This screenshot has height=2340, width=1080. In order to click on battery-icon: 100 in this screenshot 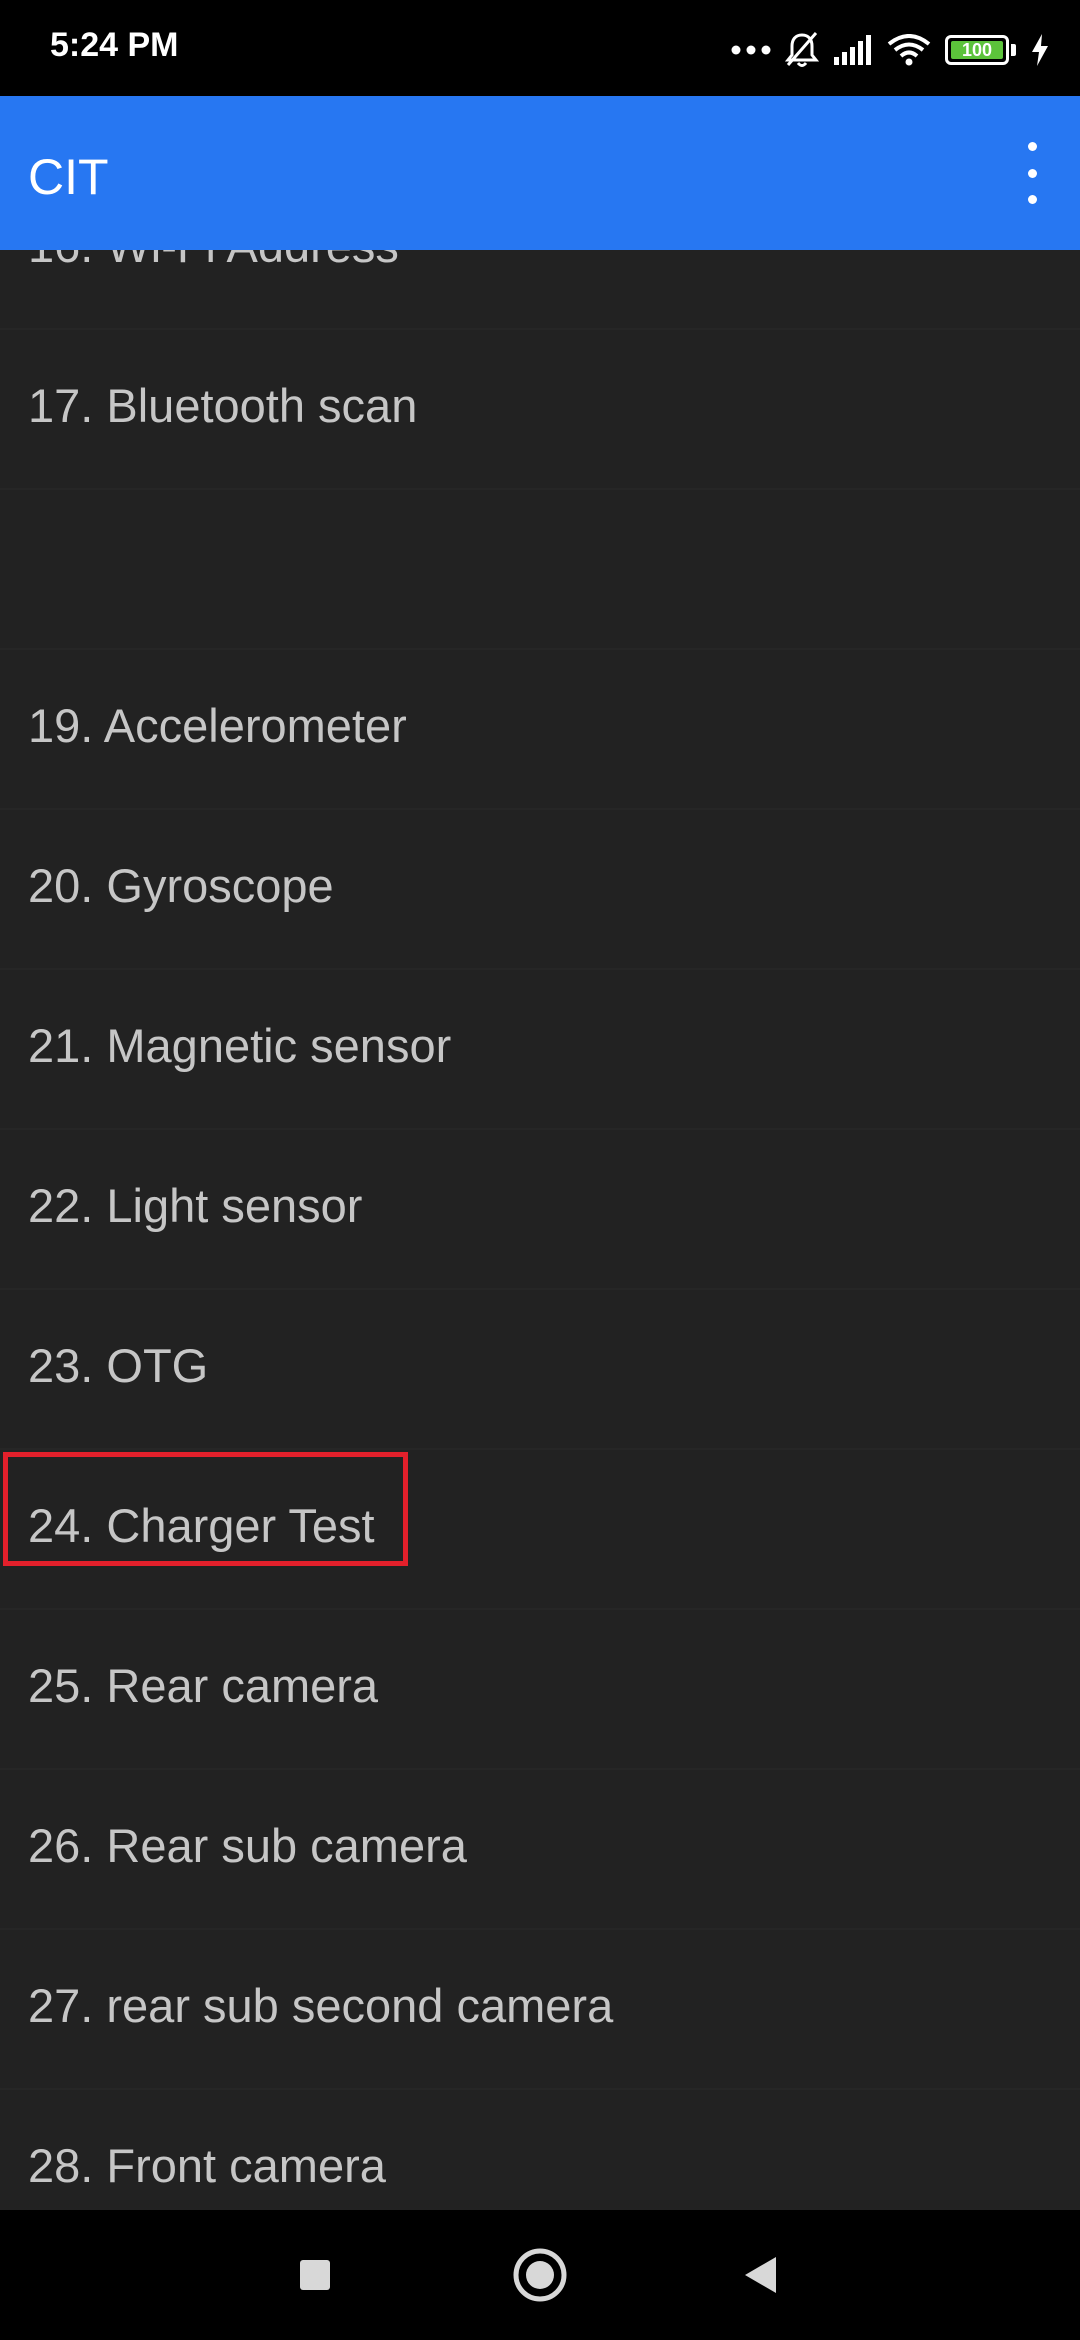, I will do `click(977, 50)`.